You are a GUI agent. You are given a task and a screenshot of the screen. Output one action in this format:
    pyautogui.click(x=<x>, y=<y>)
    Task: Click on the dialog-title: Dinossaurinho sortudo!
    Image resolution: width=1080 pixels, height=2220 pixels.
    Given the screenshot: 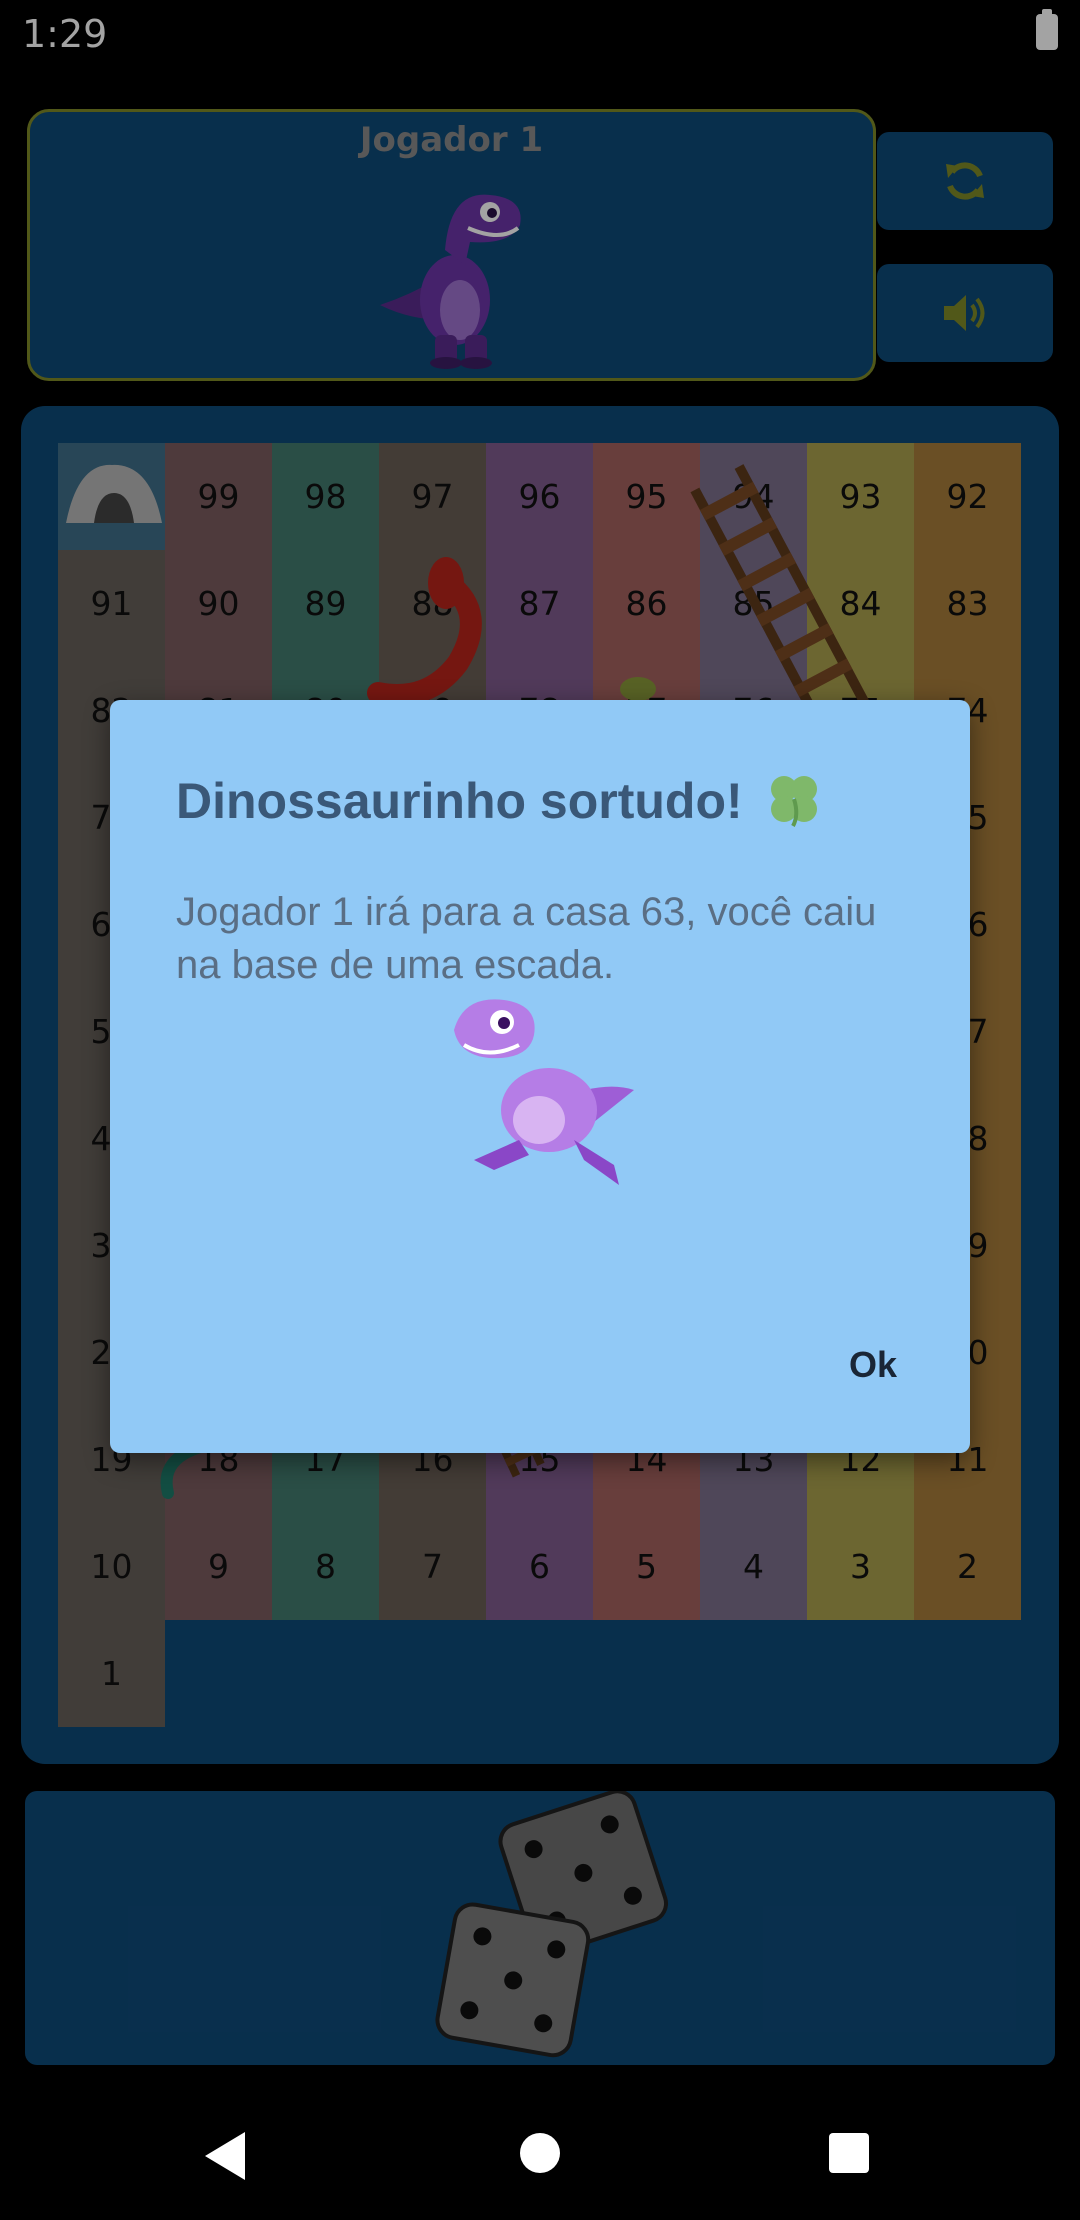 What is the action you would take?
    pyautogui.click(x=499, y=800)
    